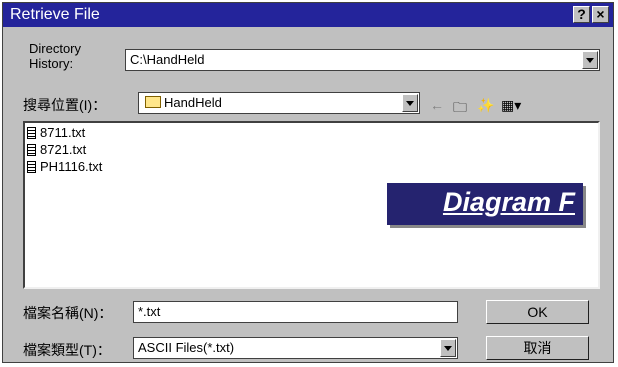 Image resolution: width=618 pixels, height=367 pixels. I want to click on view-menu-icon: ▦▾, so click(511, 105).